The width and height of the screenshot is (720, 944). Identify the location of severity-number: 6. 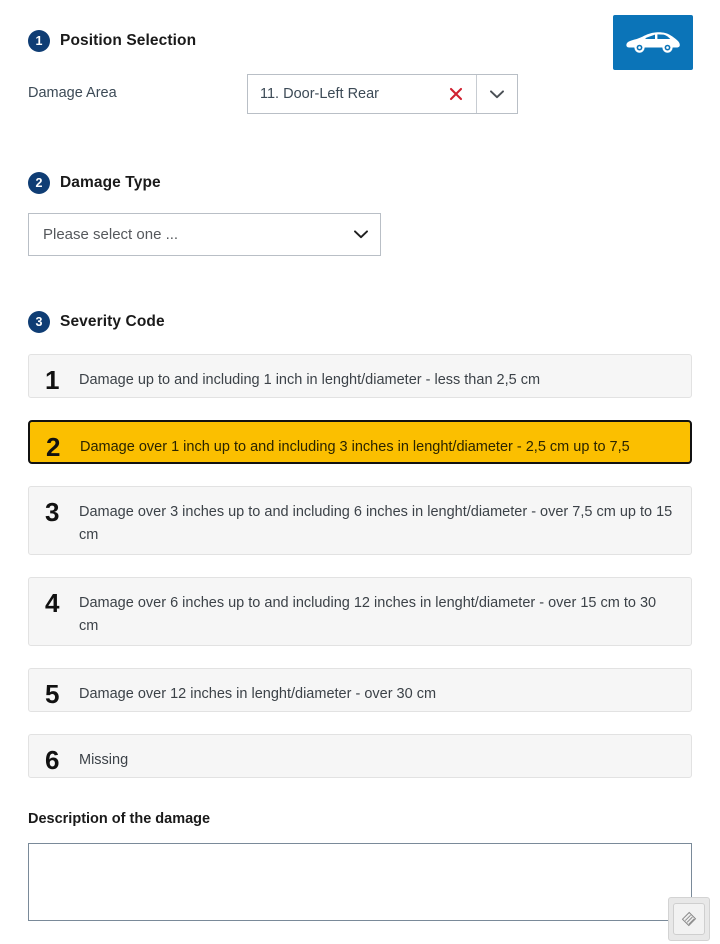
(52, 760).